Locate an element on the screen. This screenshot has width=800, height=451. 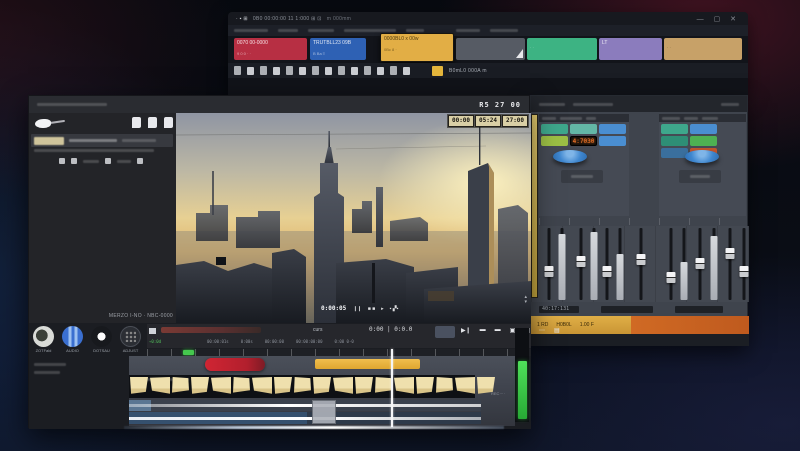
transport-icon: ▤ is located at coordinates (557, 330).